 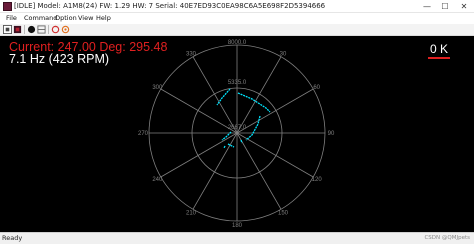 I want to click on scan-icon, so click(x=41, y=29).